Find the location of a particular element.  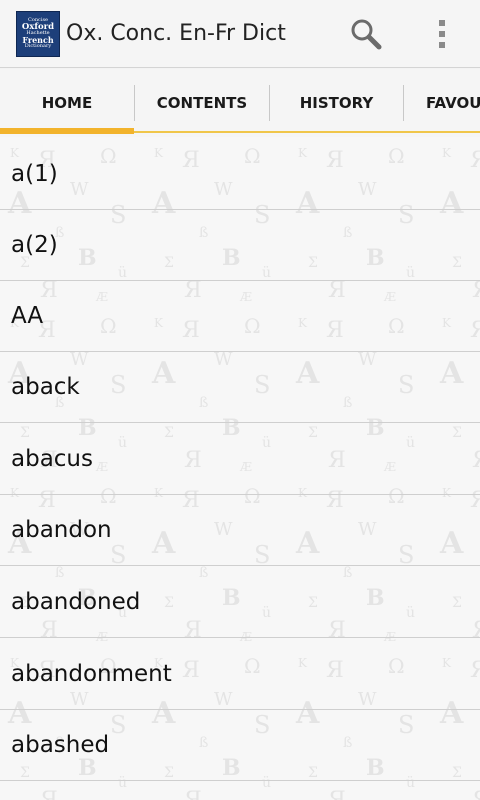

list-item: abandonment is located at coordinates (240, 674).